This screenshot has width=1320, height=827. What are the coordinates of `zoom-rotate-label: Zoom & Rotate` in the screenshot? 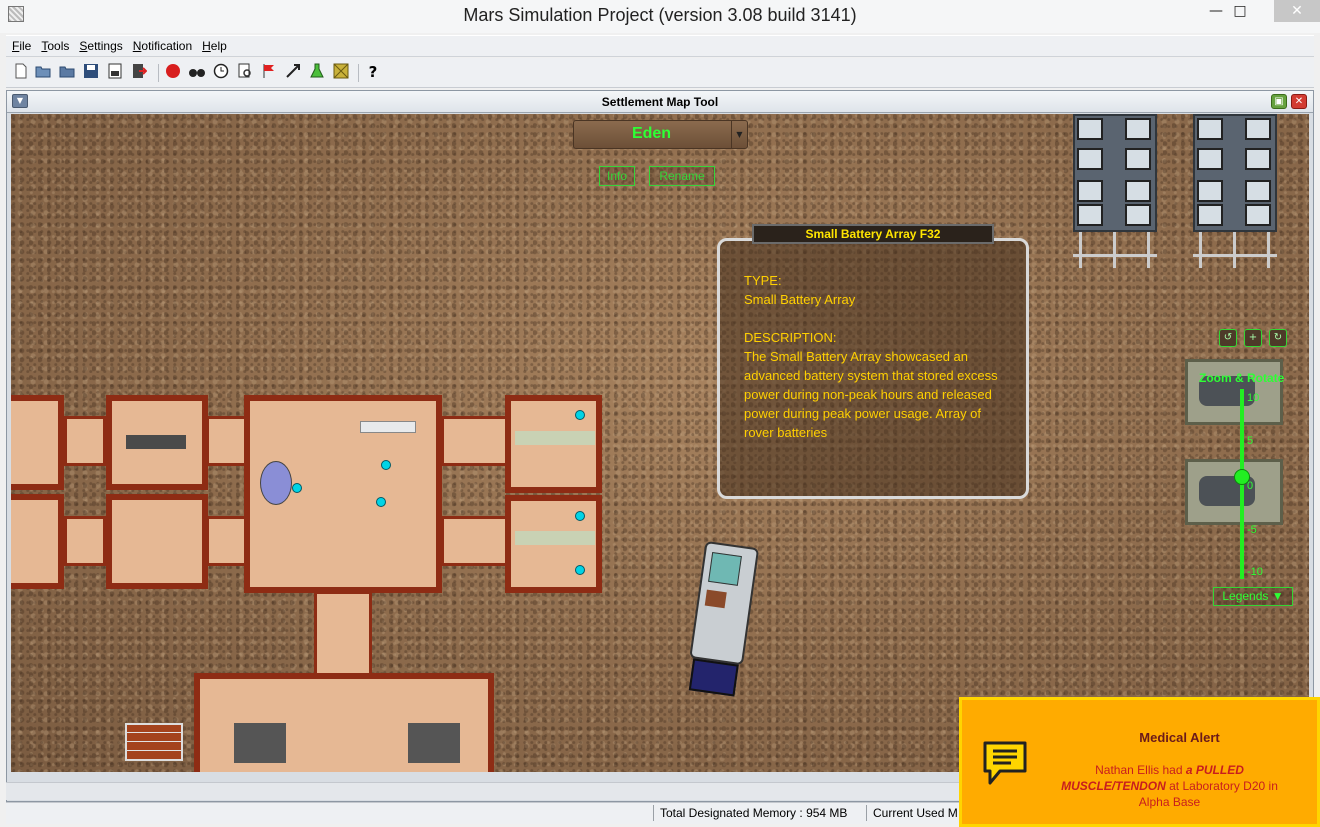 It's located at (1242, 378).